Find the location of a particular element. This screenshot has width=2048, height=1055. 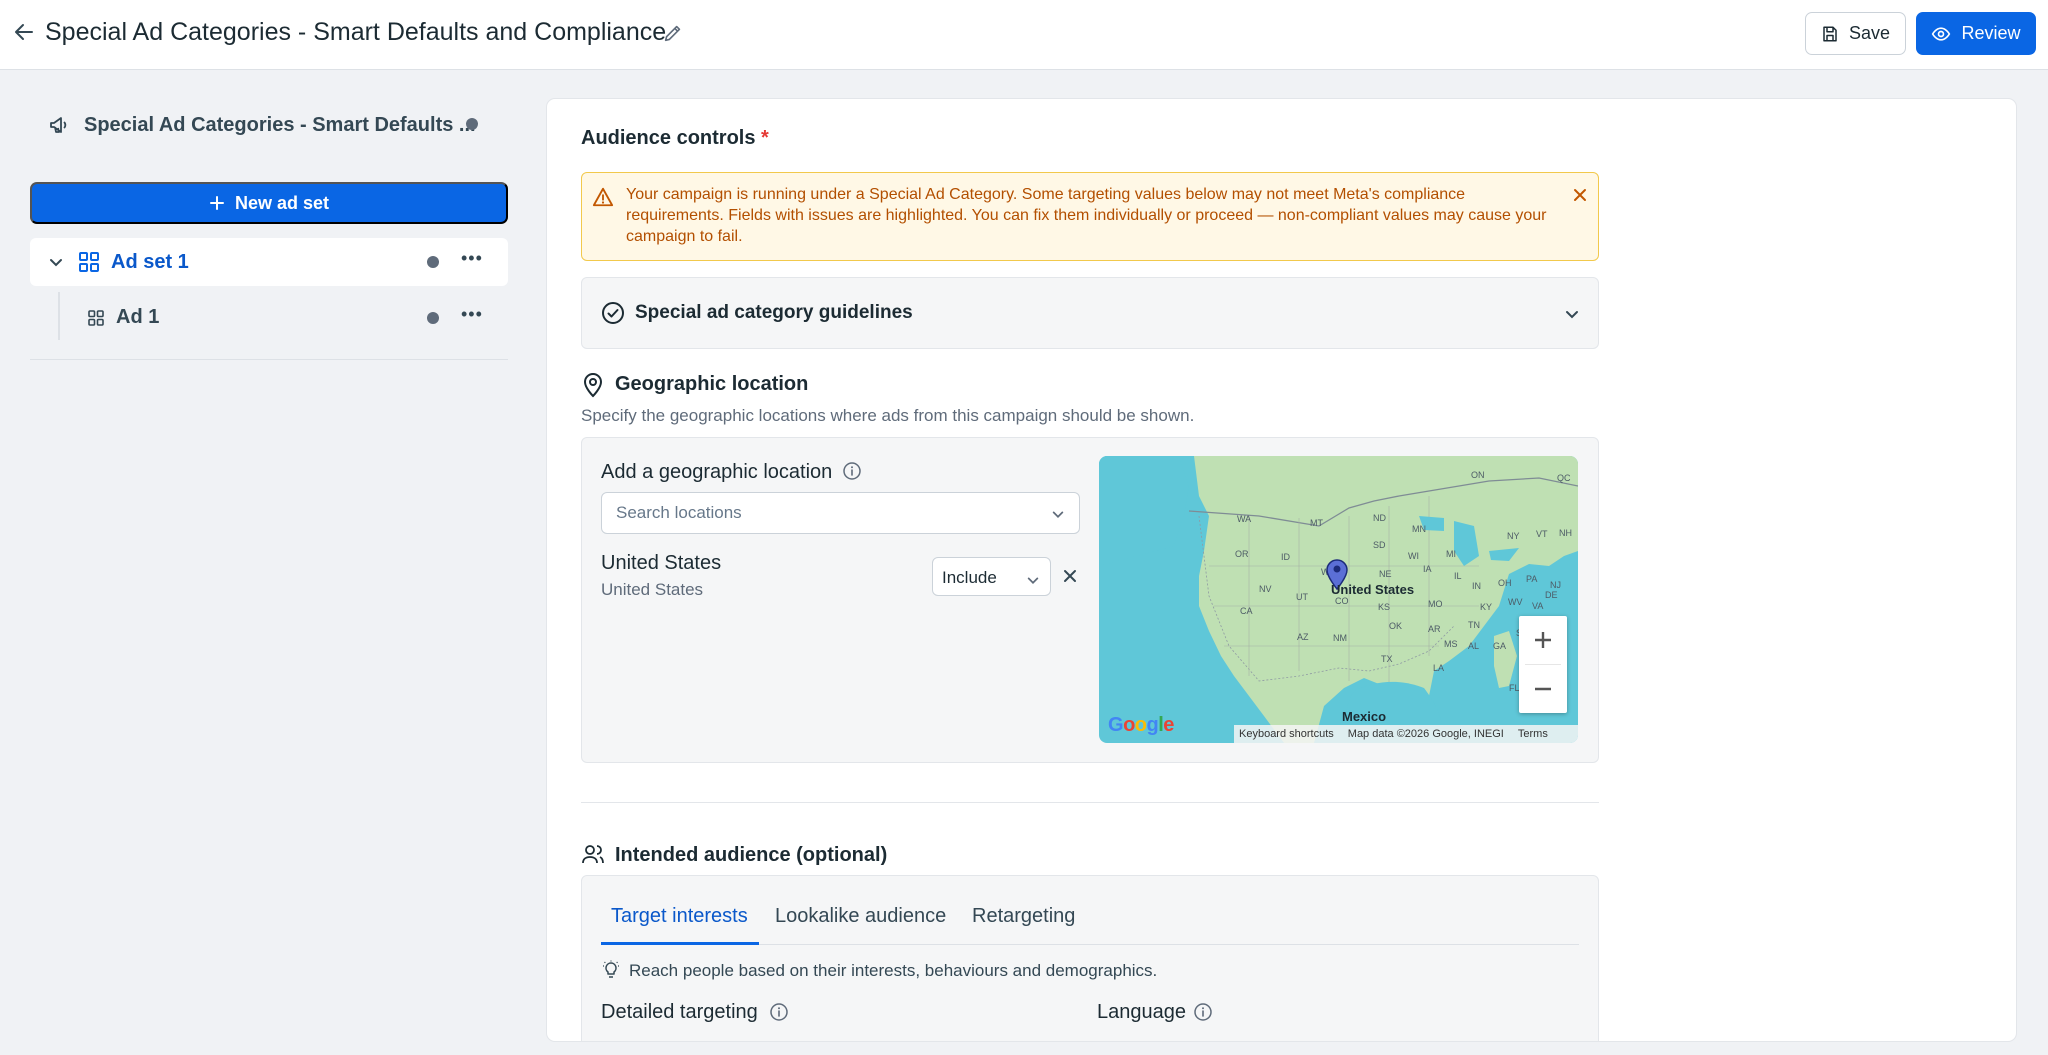

map-label: TN is located at coordinates (1474, 625).